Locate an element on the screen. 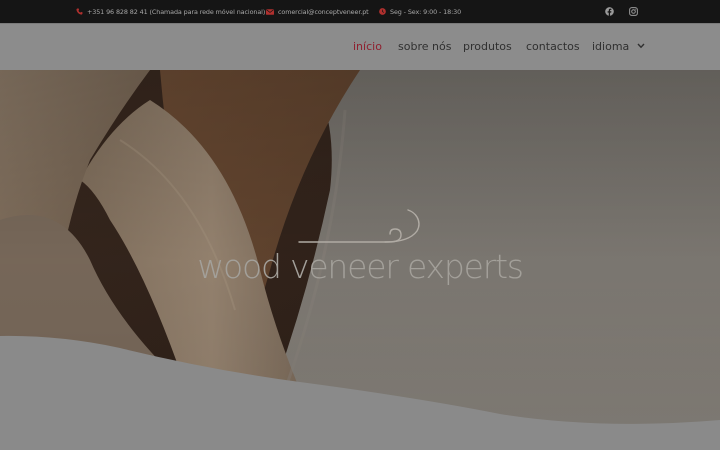 The height and width of the screenshot is (450, 720). nav-item-idioma: idioma is located at coordinates (618, 47).